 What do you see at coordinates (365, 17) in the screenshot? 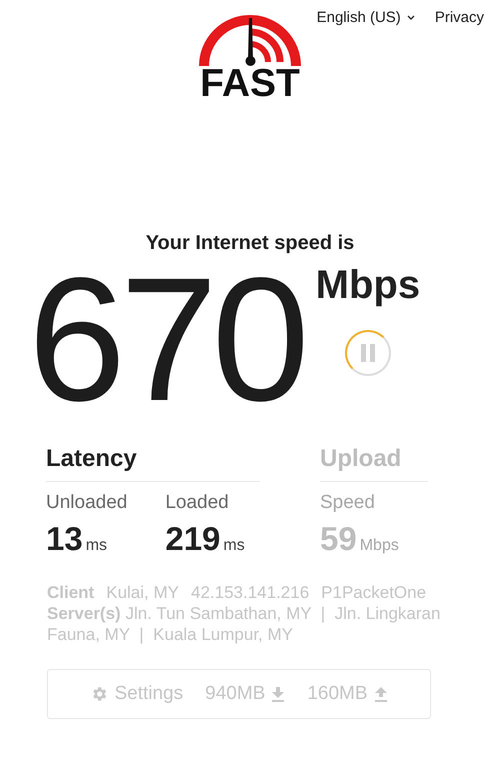
I see `language-selector: English (US)` at bounding box center [365, 17].